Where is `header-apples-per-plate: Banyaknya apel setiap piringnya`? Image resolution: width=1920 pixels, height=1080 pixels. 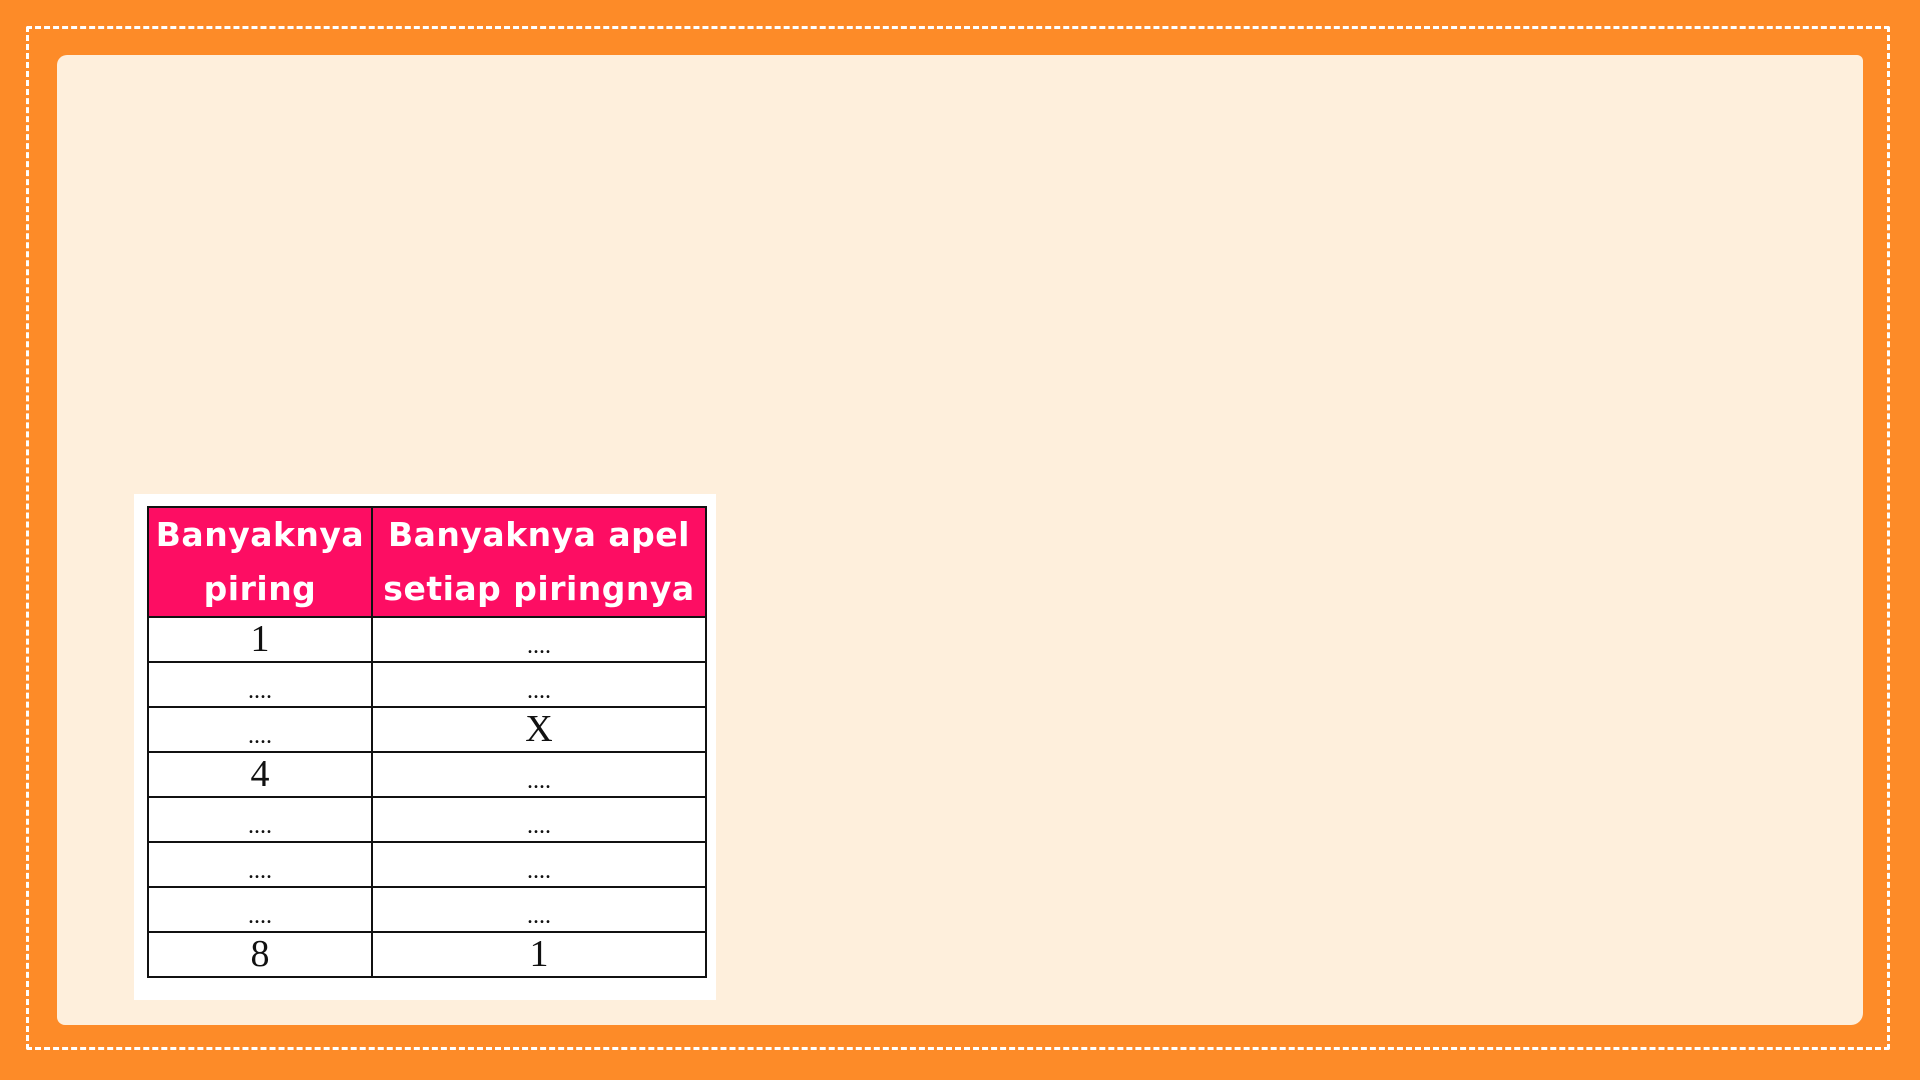 header-apples-per-plate: Banyaknya apel setiap piringnya is located at coordinates (539, 562).